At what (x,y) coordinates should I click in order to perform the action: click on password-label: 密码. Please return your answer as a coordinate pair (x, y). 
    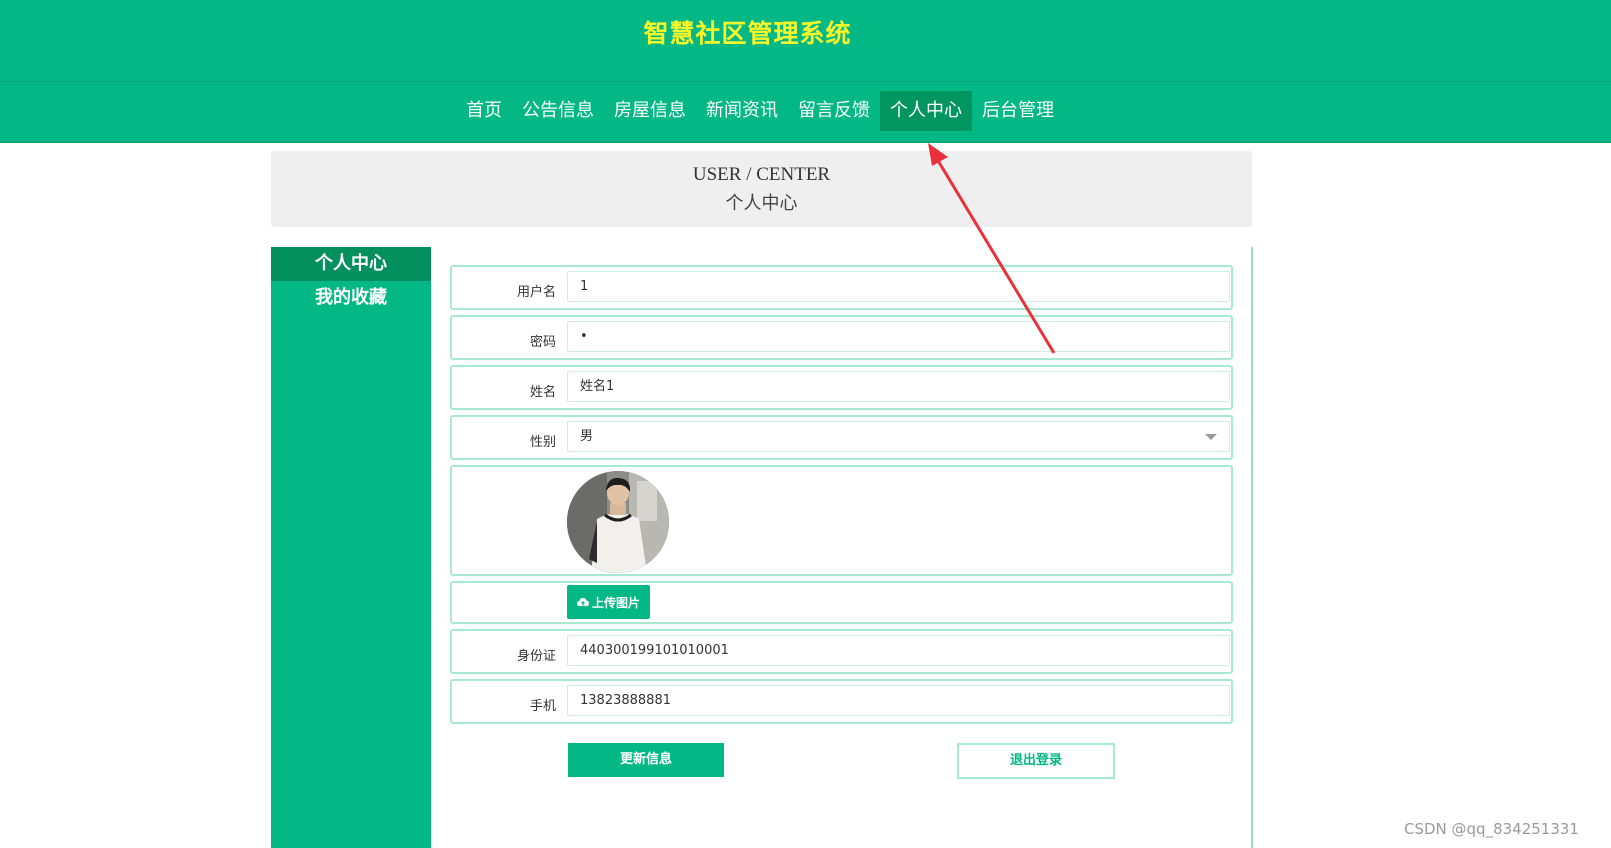
    Looking at the image, I should click on (542, 342).